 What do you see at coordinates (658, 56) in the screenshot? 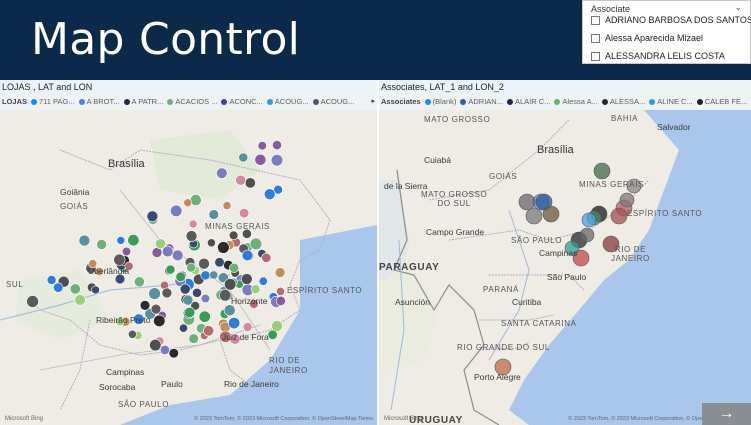
I see `slicer-item: ALESSANDRA LELIS COSTA` at bounding box center [658, 56].